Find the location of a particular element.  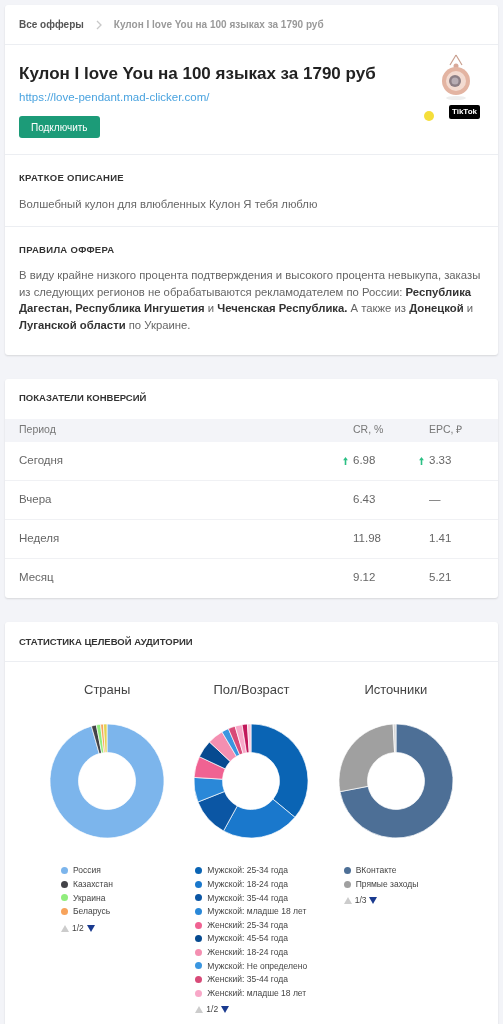

chart-title: Страны is located at coordinates (107, 689).